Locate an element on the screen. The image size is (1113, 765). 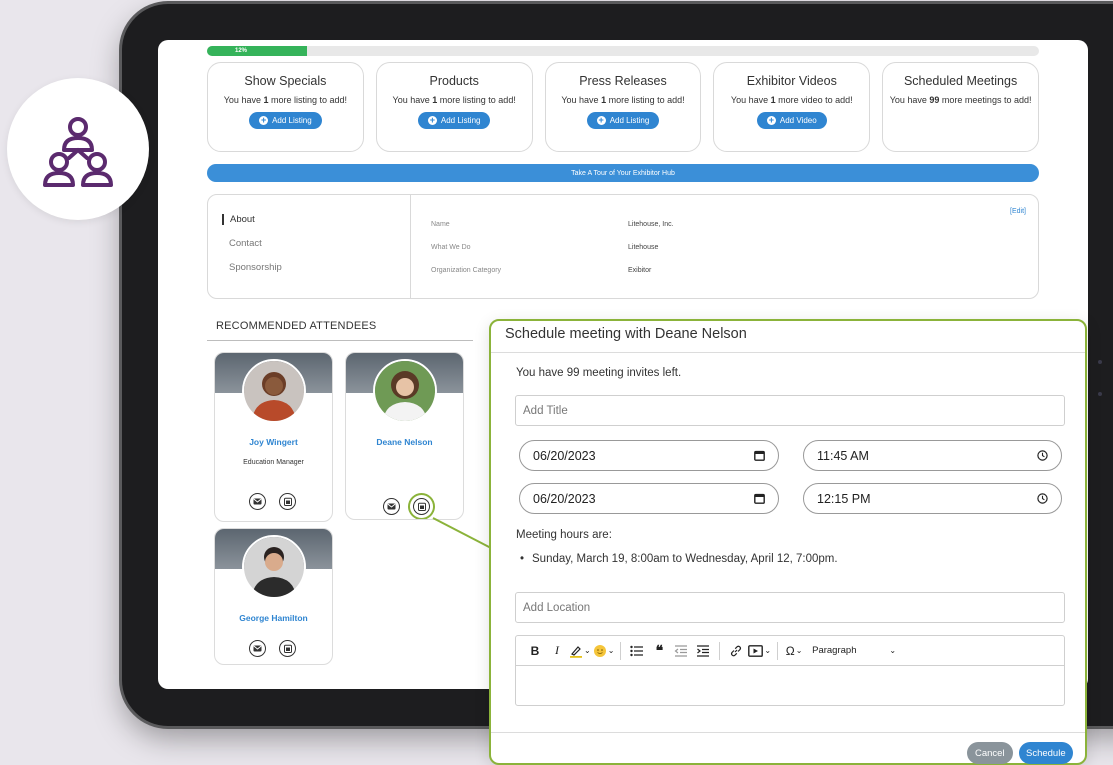
link-icon is located at coordinates (736, 651).